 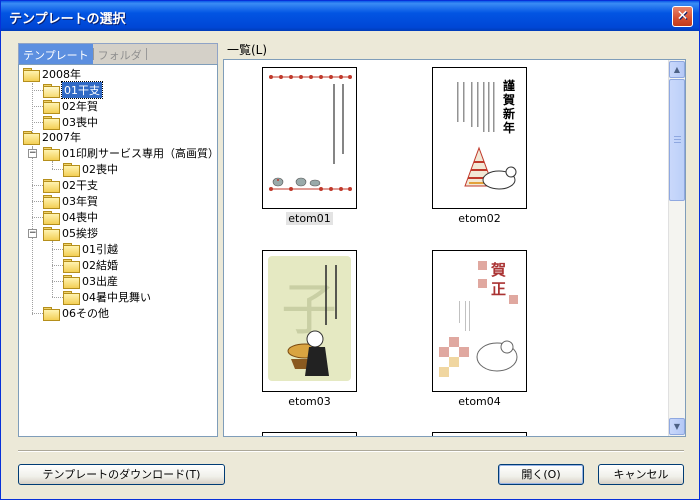 I want to click on tree-item-04mochu: 04喪中, so click(x=70, y=217).